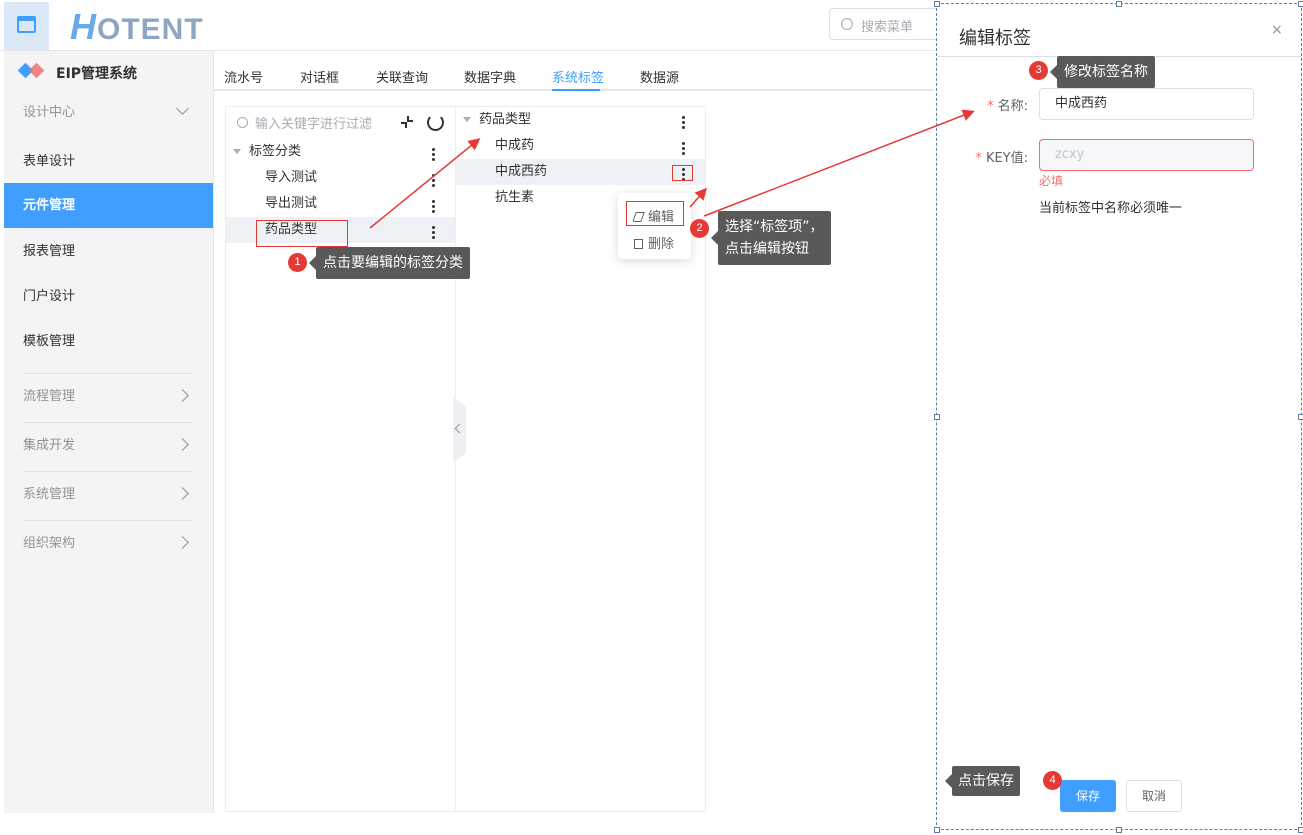 The height and width of the screenshot is (835, 1303). I want to click on annotation-arrows, so click(672, 169).